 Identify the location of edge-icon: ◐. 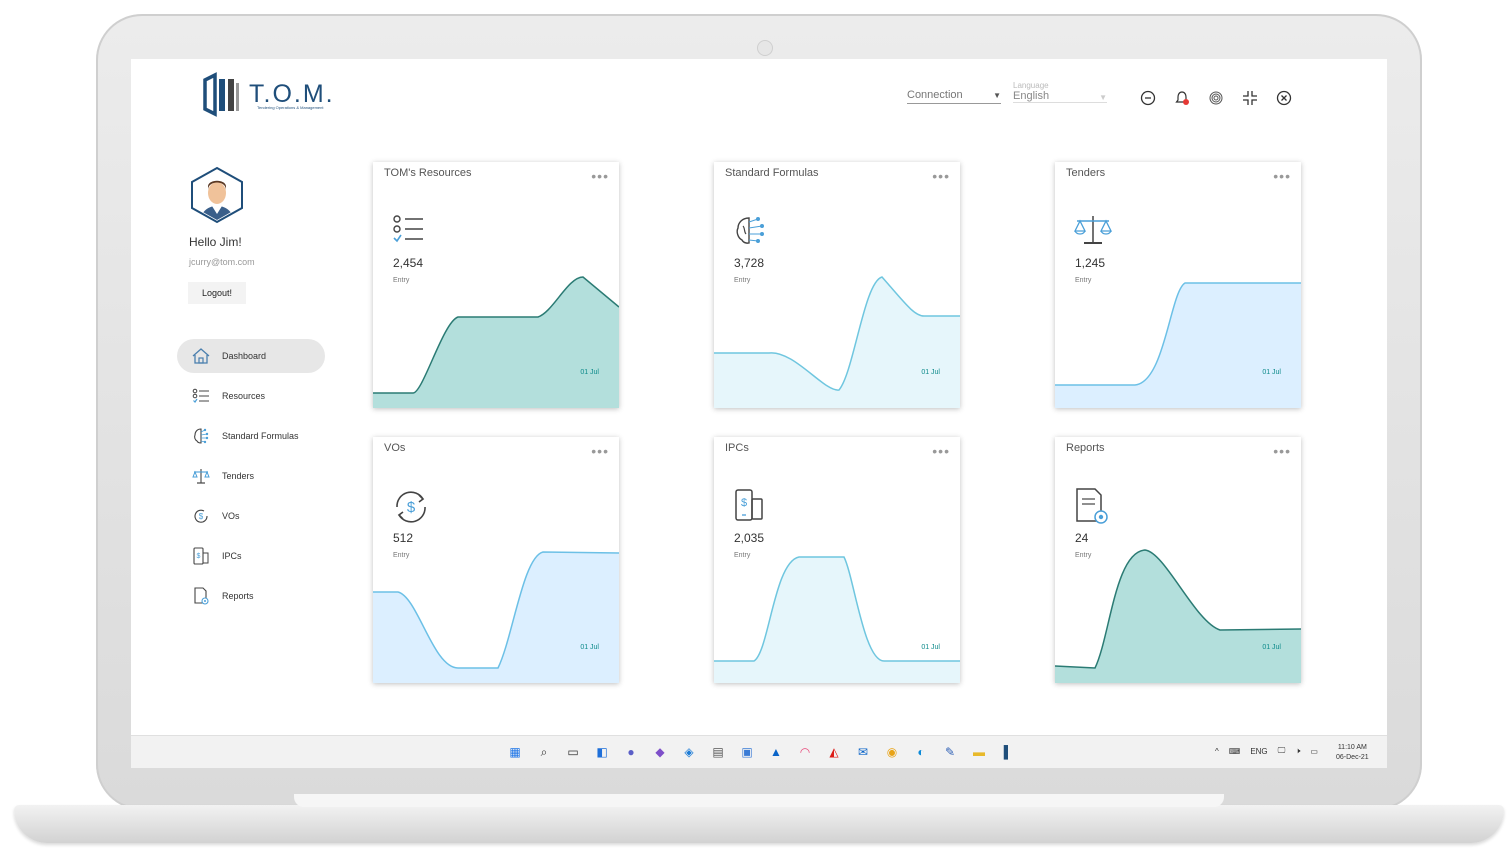
(921, 752).